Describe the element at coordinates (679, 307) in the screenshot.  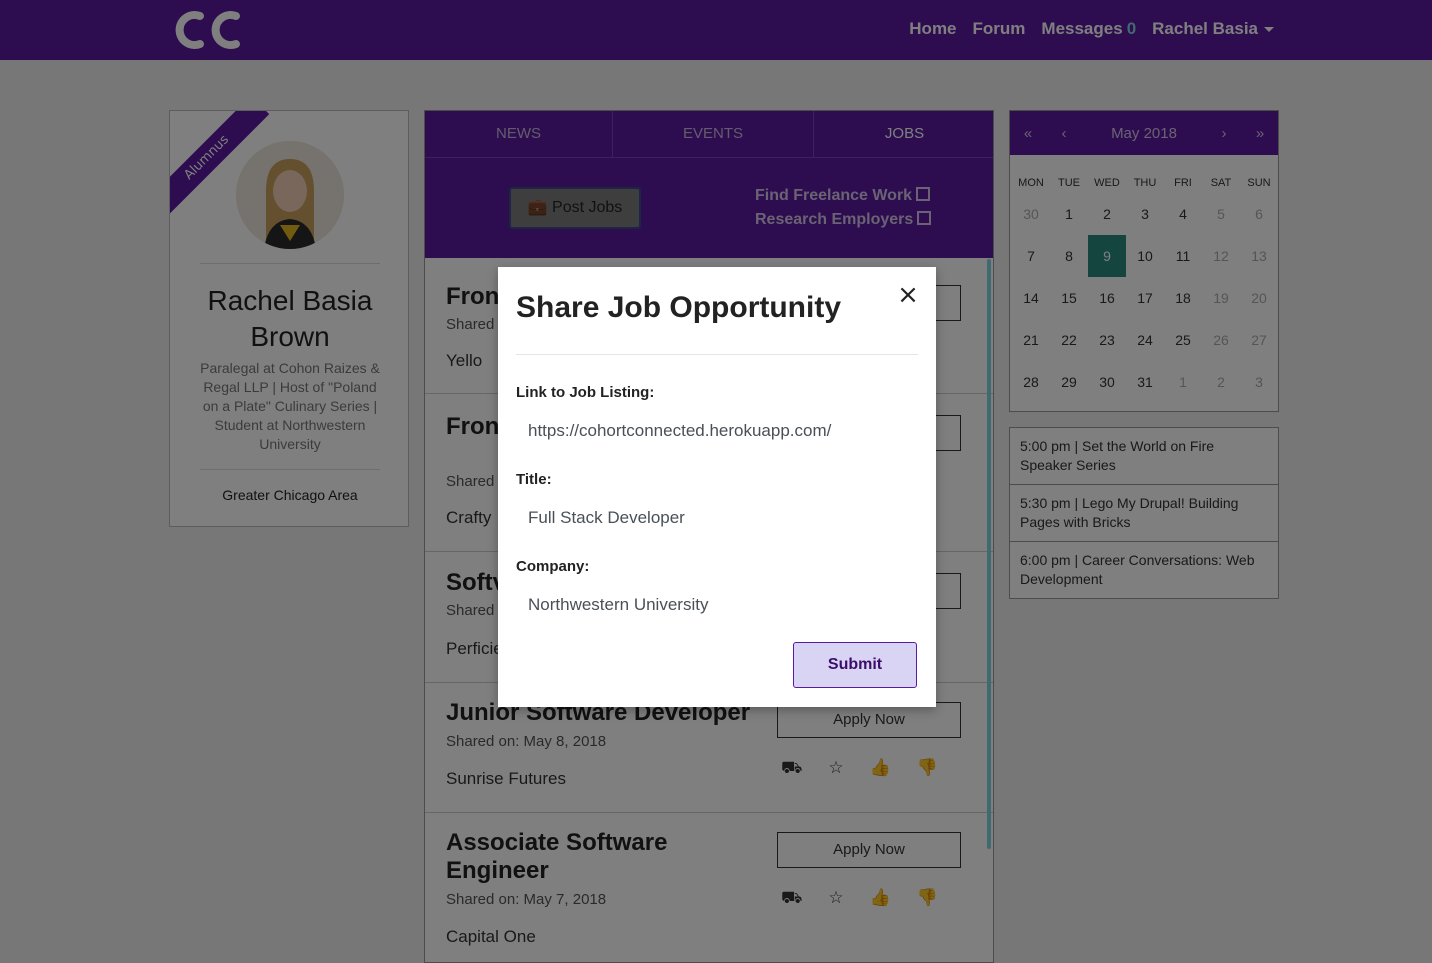
I see `modal-title: Share Job Opportunity` at that location.